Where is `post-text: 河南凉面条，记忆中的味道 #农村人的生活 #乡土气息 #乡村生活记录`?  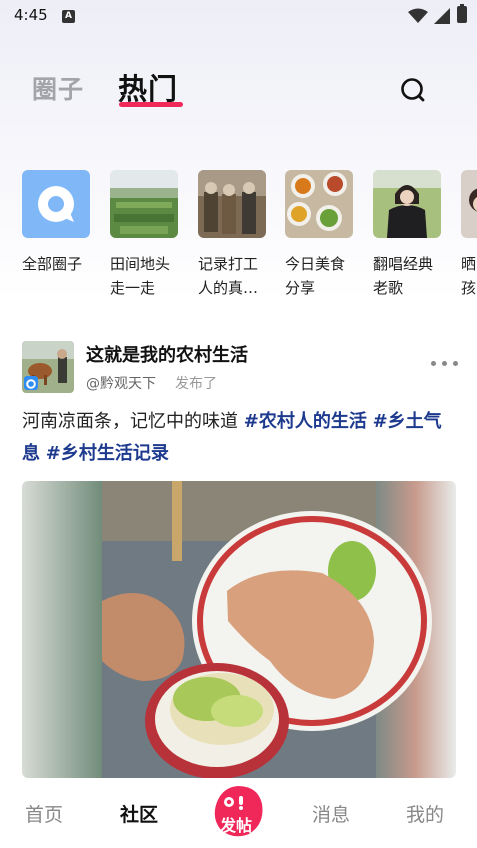
post-text: 河南凉面条，记忆中的味道 #农村人的生活 #乡土气息 #乡村生活记录 is located at coordinates (240, 438).